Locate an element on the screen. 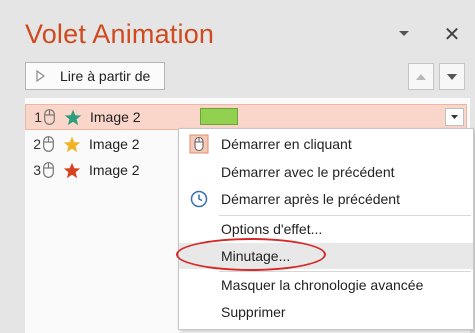 The width and height of the screenshot is (475, 333). menu-item-hide-advanced-timeline: Masquer la chronologie avancée is located at coordinates (326, 285).